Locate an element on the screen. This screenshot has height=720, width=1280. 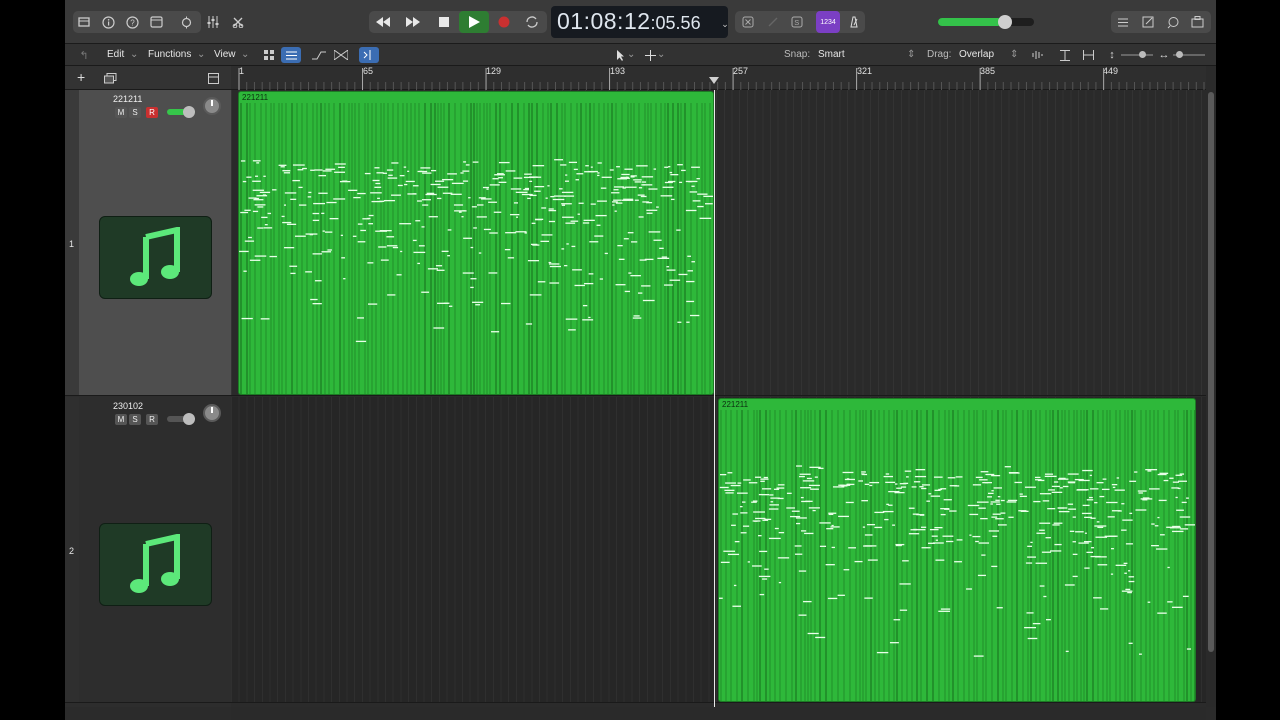
fast-forward-icon is located at coordinates (413, 22).